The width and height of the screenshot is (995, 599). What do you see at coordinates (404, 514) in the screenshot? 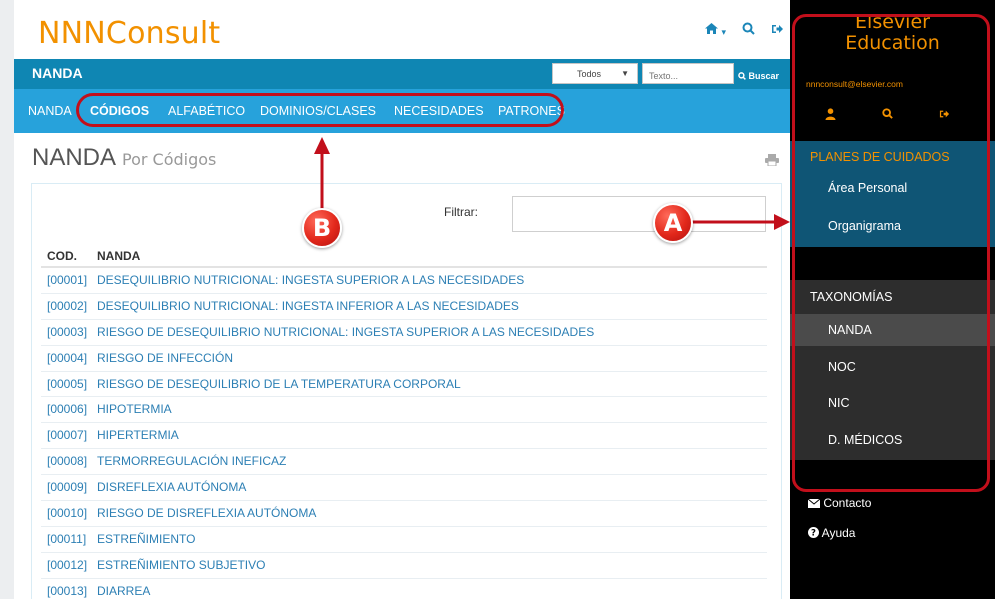
I see `table-row: [00010] RIESGO DE DISREFLEXIA AUTÓNOMA` at bounding box center [404, 514].